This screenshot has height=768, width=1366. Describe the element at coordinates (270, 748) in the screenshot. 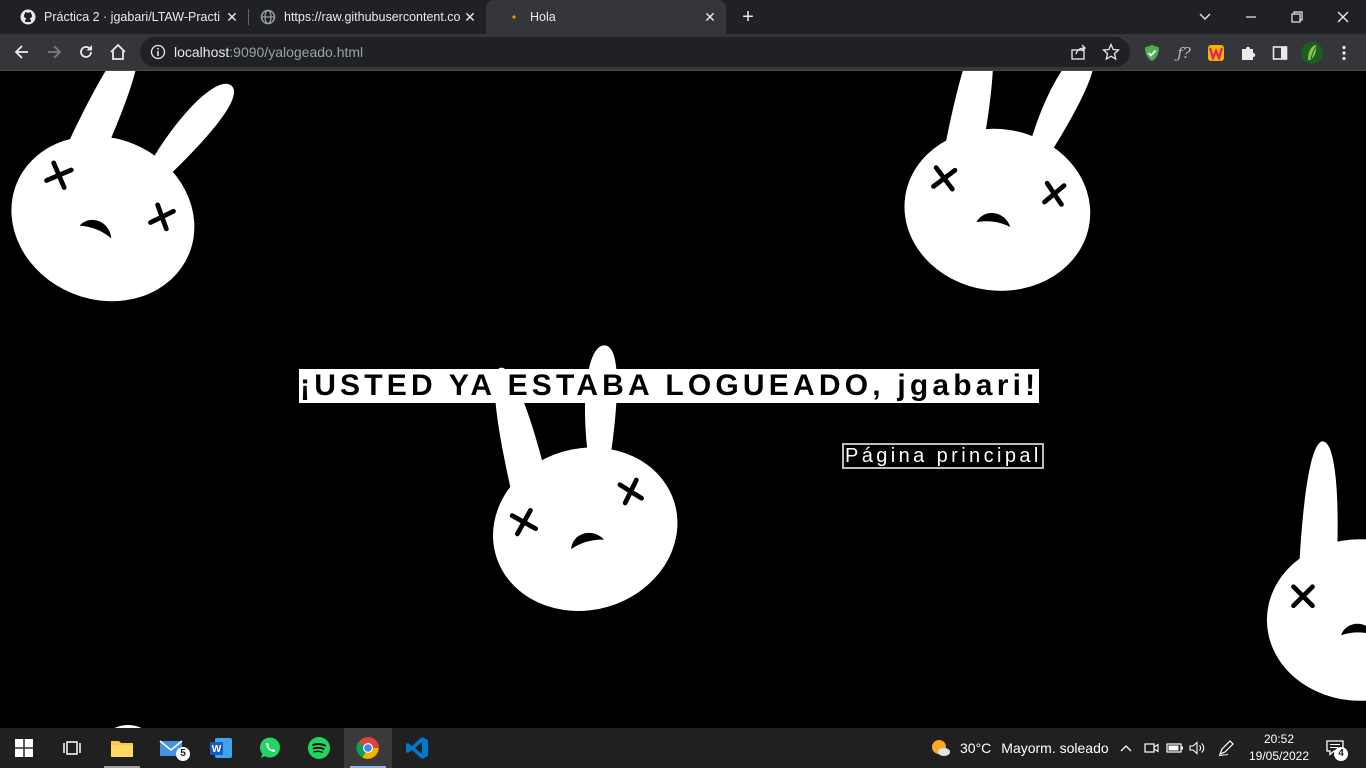

I see `whatsapp-icon` at that location.